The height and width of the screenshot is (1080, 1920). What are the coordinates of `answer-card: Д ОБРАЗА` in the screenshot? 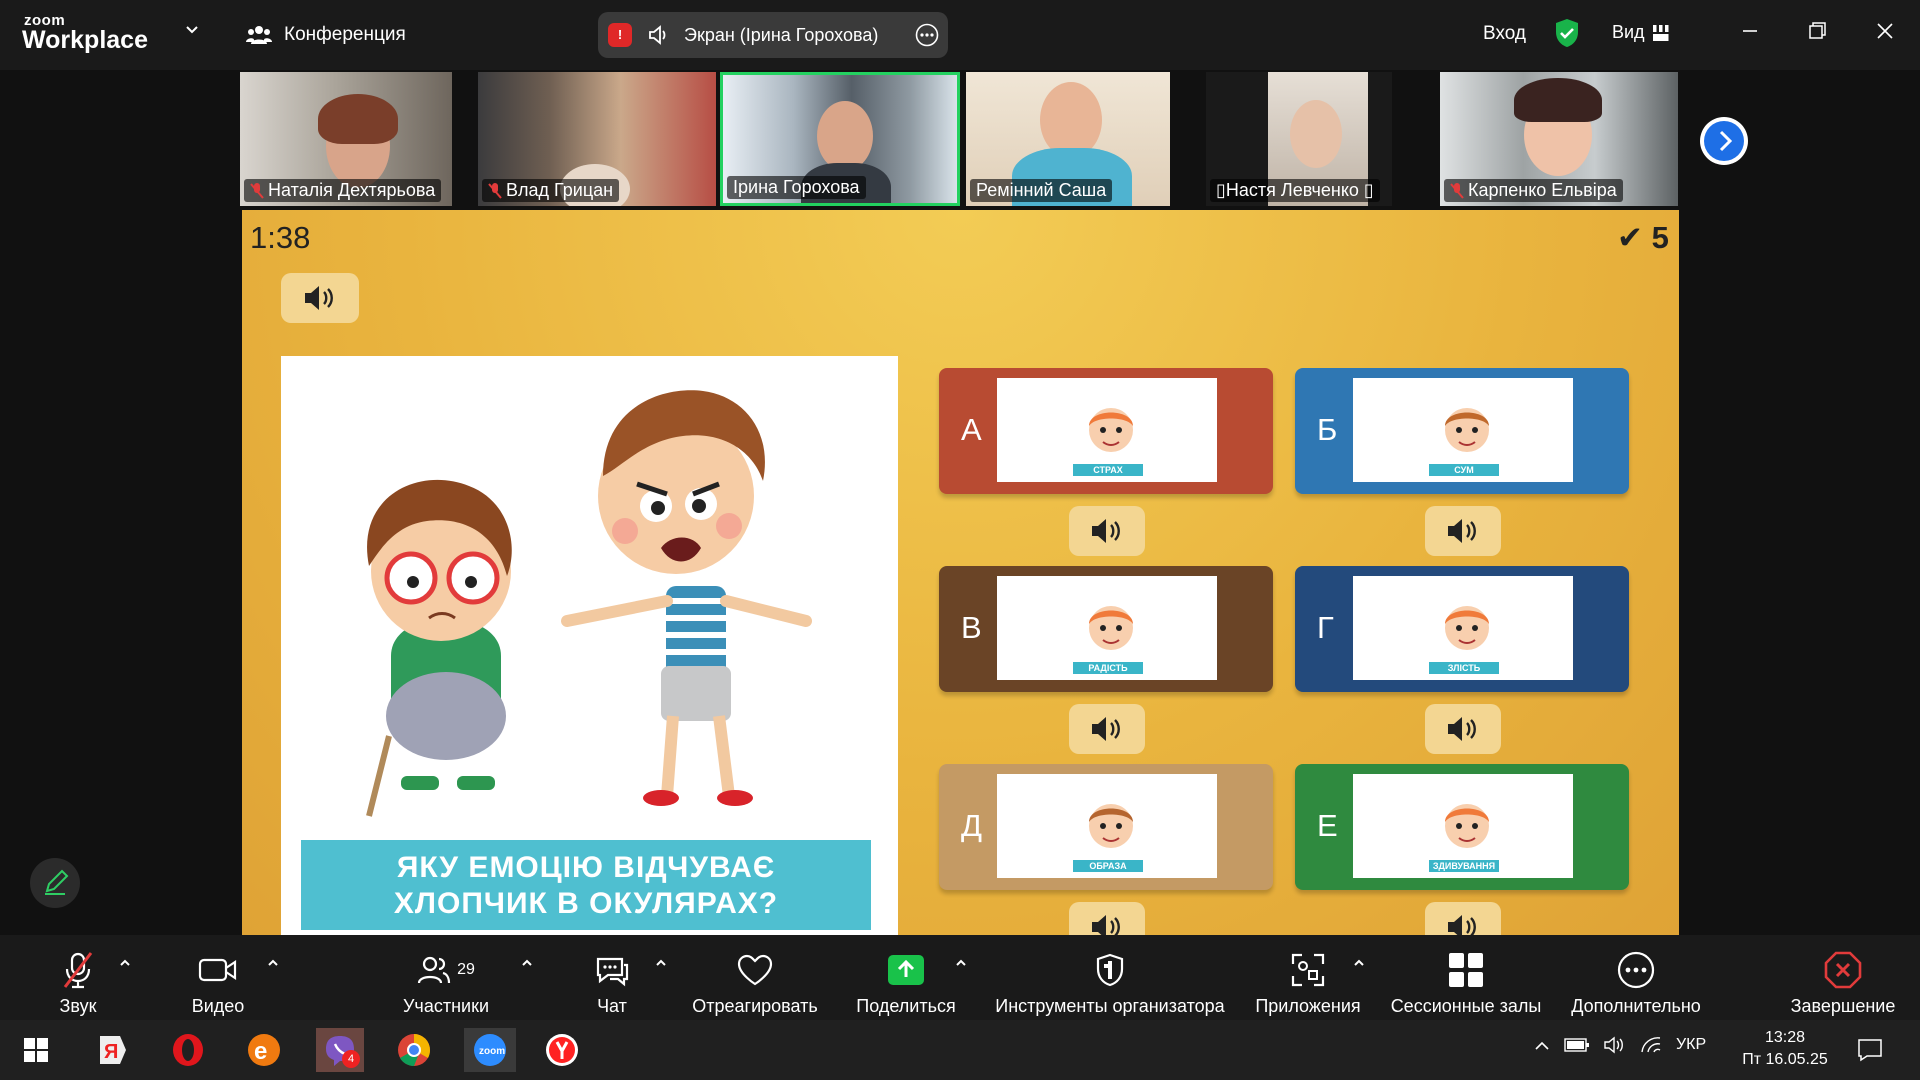 It's located at (1106, 827).